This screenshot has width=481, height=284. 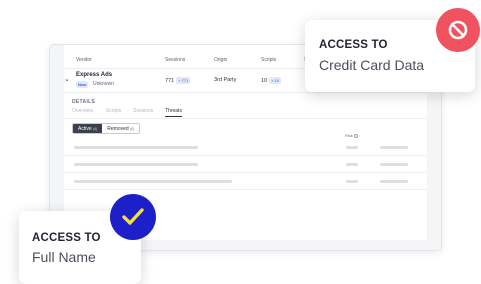 I want to click on chevron-down-icon: ⌄, so click(x=67, y=79).